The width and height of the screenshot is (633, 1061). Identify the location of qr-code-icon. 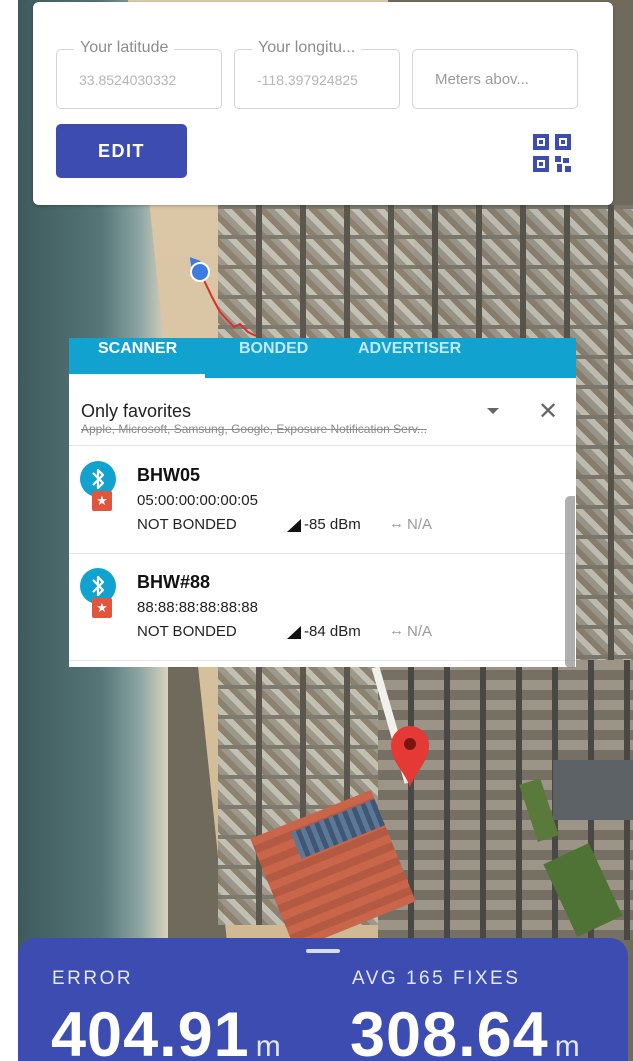
(552, 153).